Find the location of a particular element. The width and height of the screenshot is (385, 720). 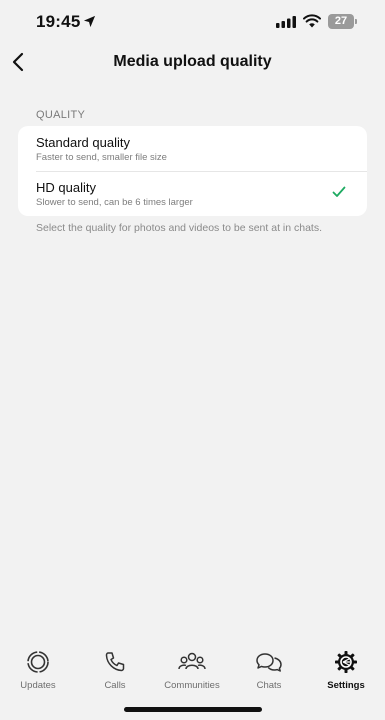

home-indicator is located at coordinates (193, 709).